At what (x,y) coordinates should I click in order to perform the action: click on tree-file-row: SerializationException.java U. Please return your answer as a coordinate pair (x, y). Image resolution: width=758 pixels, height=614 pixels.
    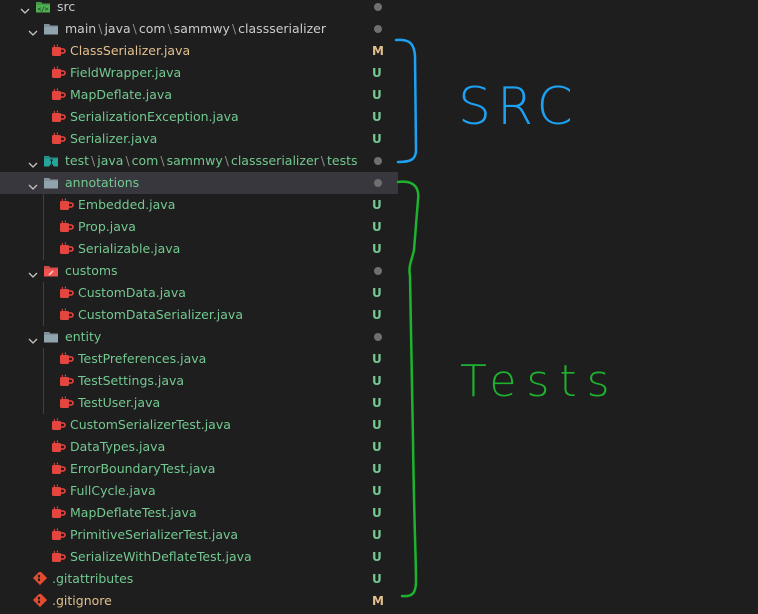
    Looking at the image, I should click on (199, 117).